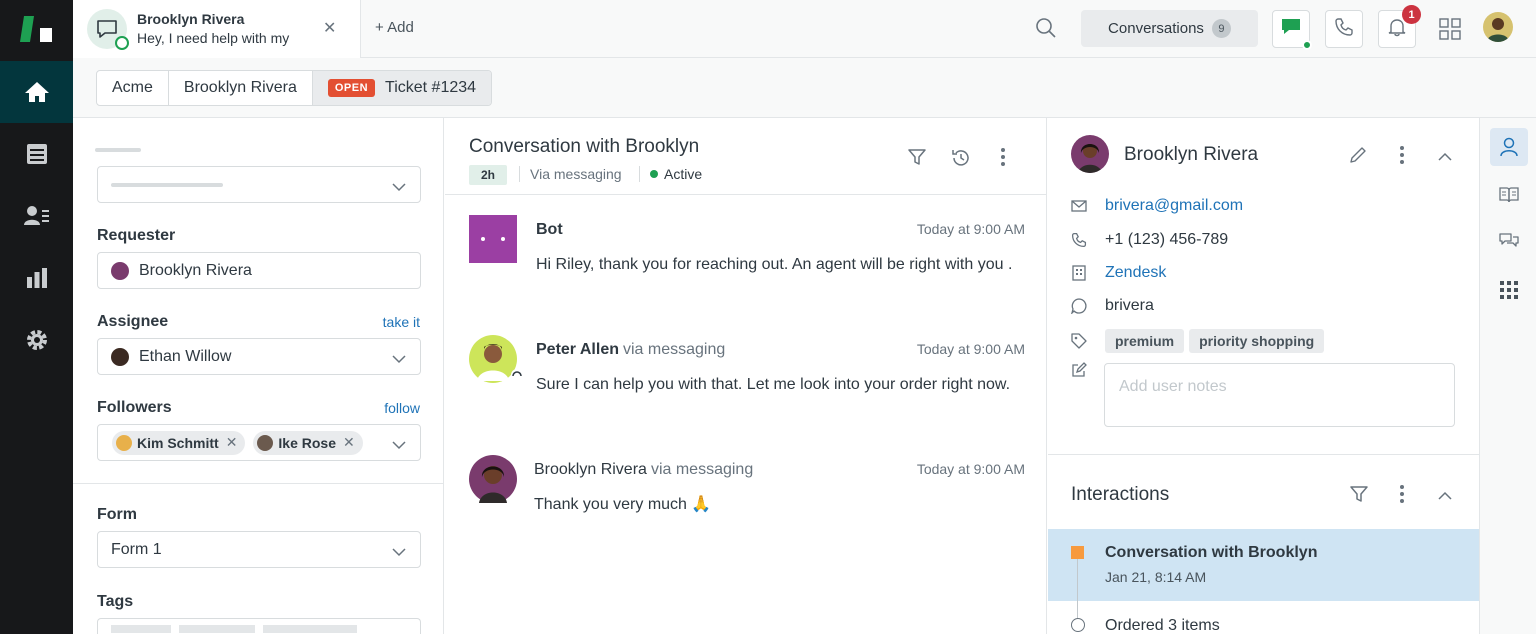 This screenshot has height=634, width=1536. I want to click on conversations-button: Conversations 9, so click(1169, 28).